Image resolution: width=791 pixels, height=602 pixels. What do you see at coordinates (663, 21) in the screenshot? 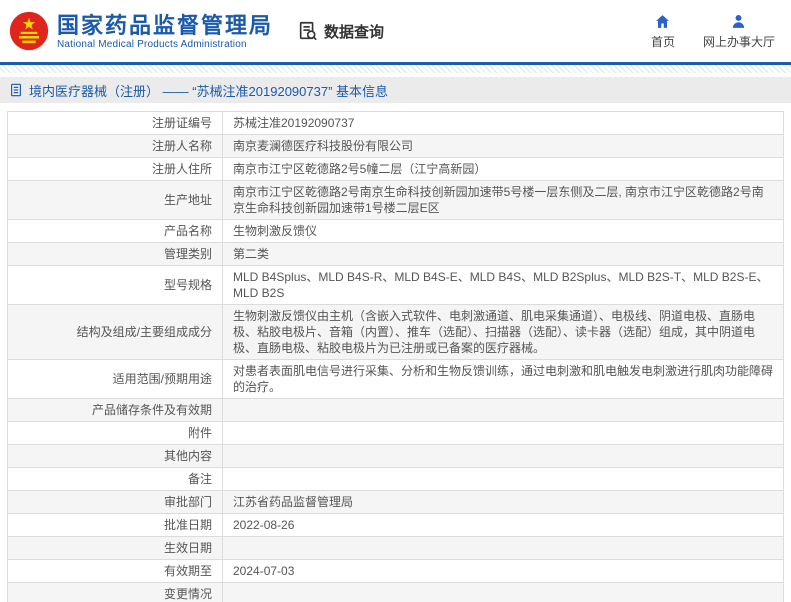
I see `home-icon` at bounding box center [663, 21].